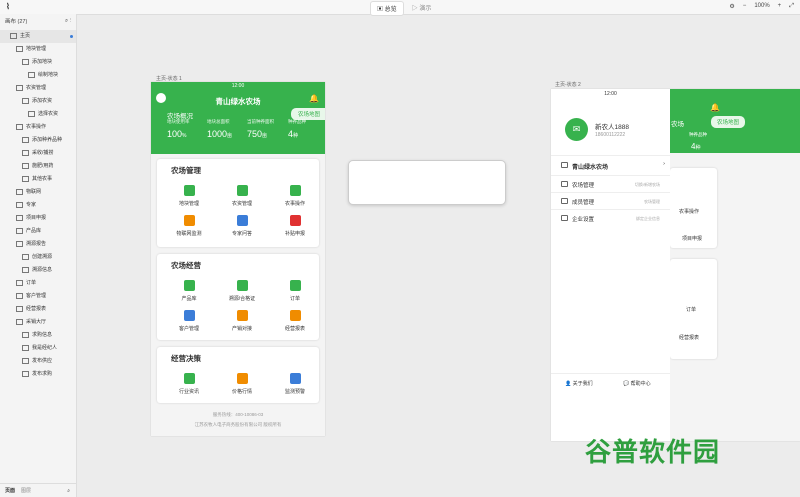 The image size is (800, 497). What do you see at coordinates (583, 220) in the screenshot?
I see `menu-label: 企业设置` at bounding box center [583, 220].